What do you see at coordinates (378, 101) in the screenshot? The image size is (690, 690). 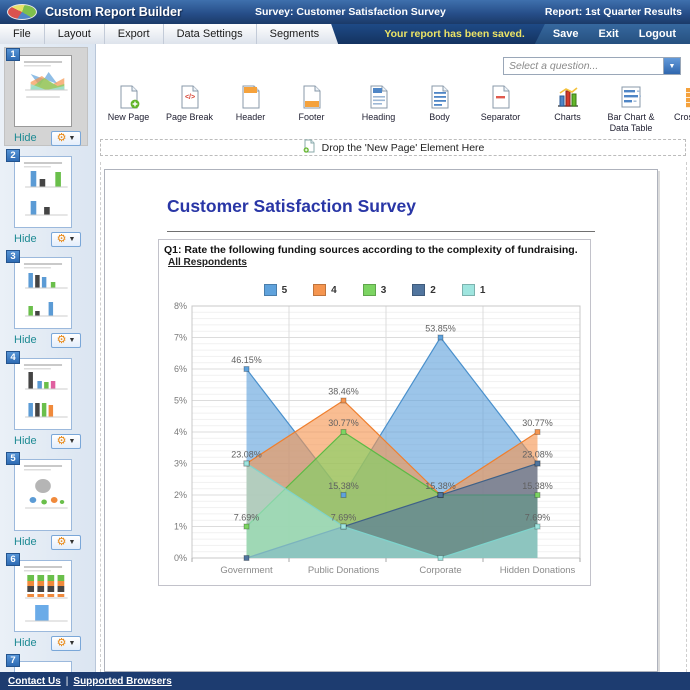 I see `toolbar-item-heading: Heading` at bounding box center [378, 101].